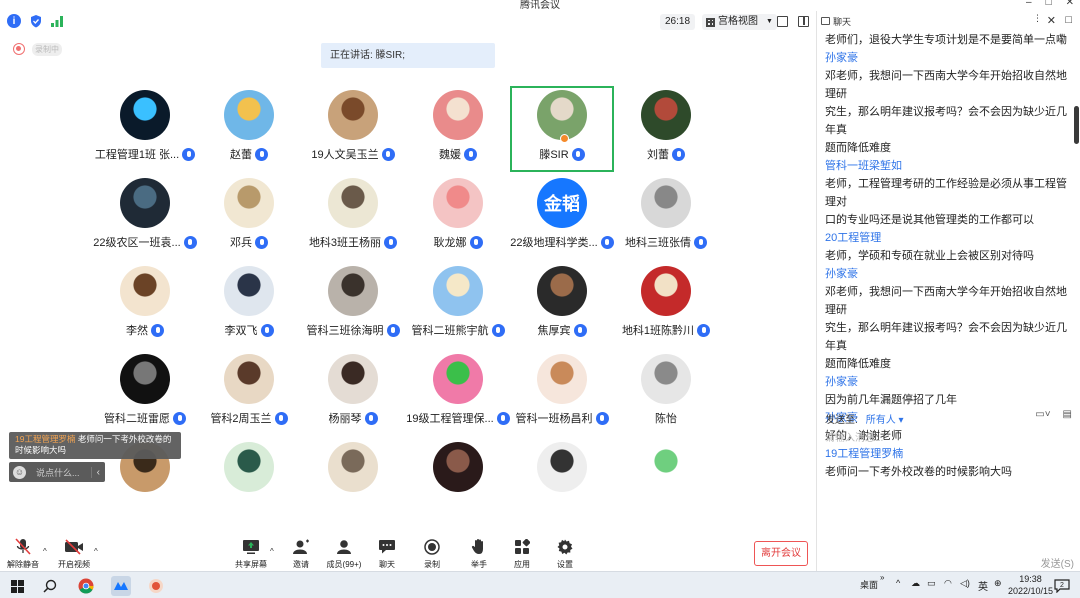 The width and height of the screenshot is (1080, 598). I want to click on desktop-label: 桌面, so click(869, 584).